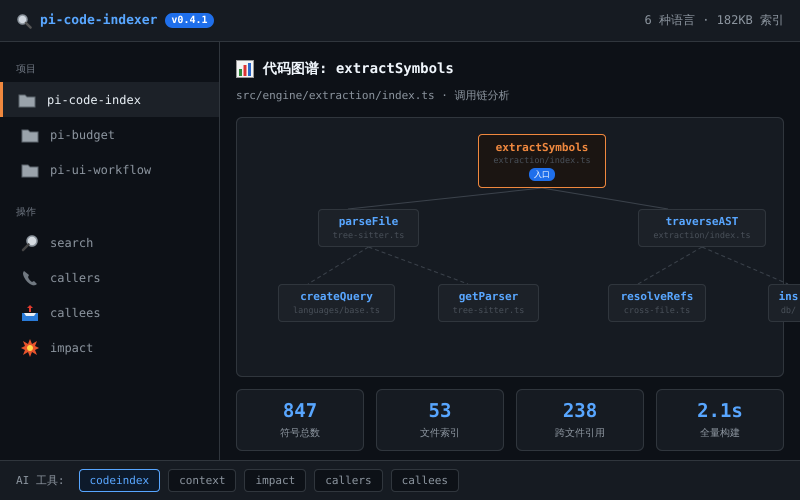 The width and height of the screenshot is (800, 500). Describe the element at coordinates (720, 433) in the screenshot. I see `stat-label: 全量构建` at that location.